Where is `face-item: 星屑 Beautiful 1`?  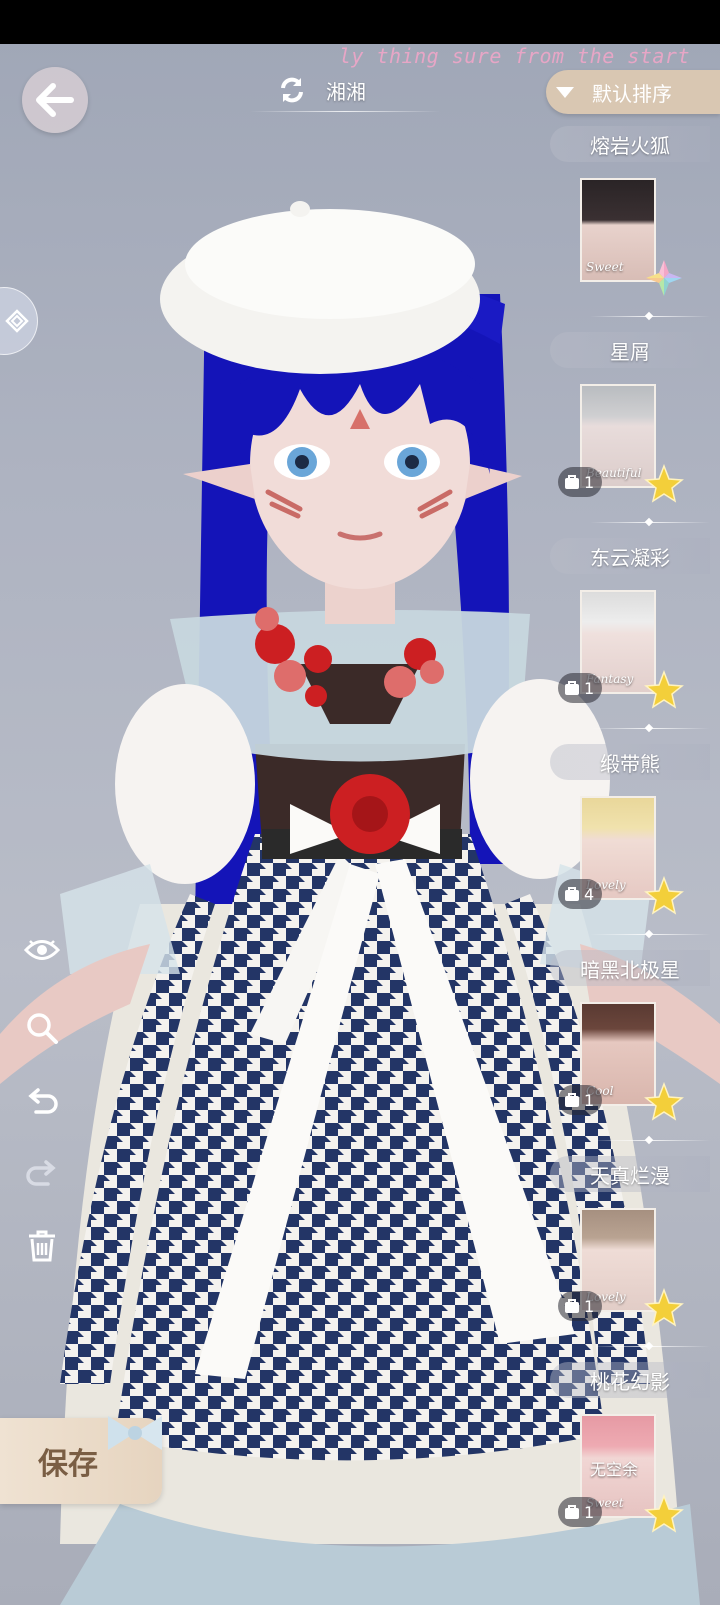 face-item: 星屑 Beautiful 1 is located at coordinates (635, 435).